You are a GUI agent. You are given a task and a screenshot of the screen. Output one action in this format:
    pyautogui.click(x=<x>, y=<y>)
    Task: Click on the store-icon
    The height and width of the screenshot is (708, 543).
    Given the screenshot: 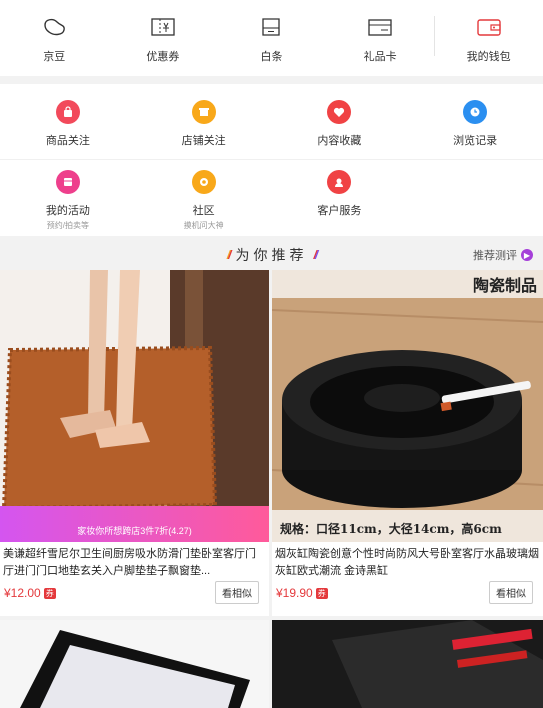 What is the action you would take?
    pyautogui.click(x=203, y=112)
    